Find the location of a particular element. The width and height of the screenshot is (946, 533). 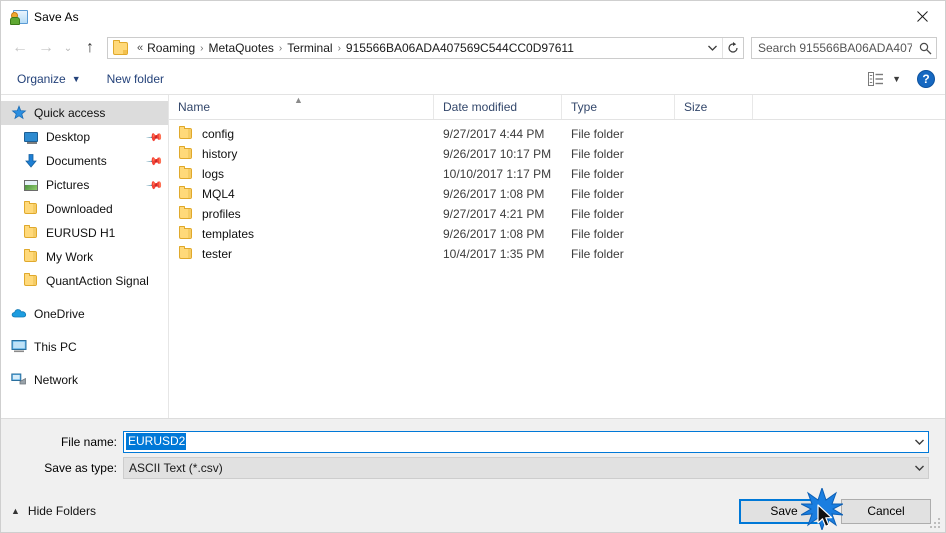

search-input is located at coordinates (833, 48).